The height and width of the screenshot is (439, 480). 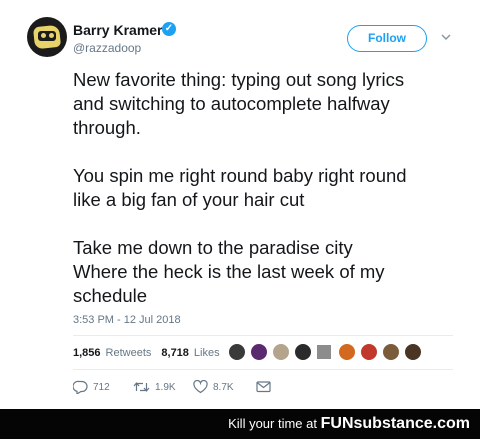 I want to click on tweet-line: You spin me right round baby right round, so click(x=240, y=175).